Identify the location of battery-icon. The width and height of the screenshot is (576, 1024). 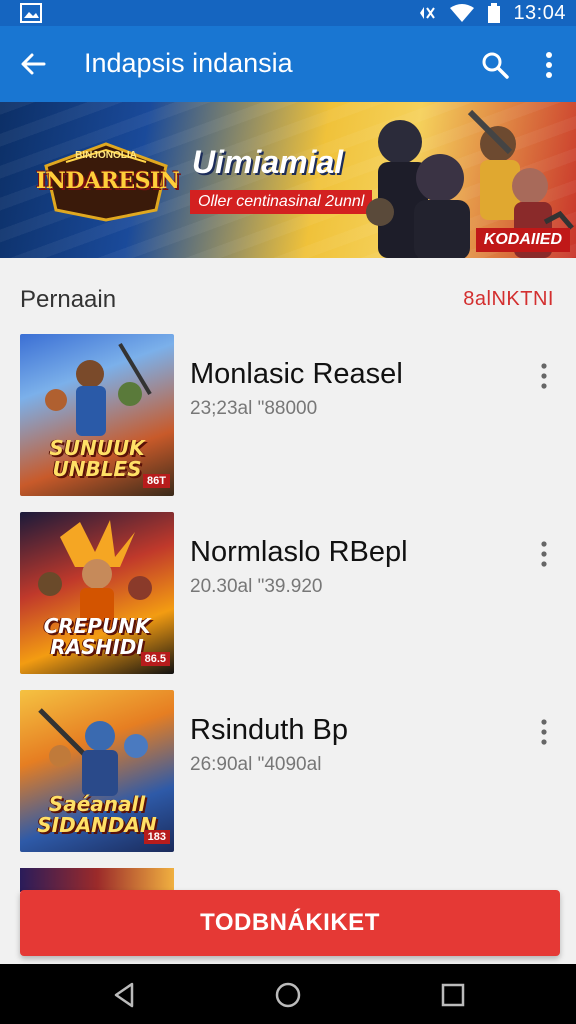
(494, 13).